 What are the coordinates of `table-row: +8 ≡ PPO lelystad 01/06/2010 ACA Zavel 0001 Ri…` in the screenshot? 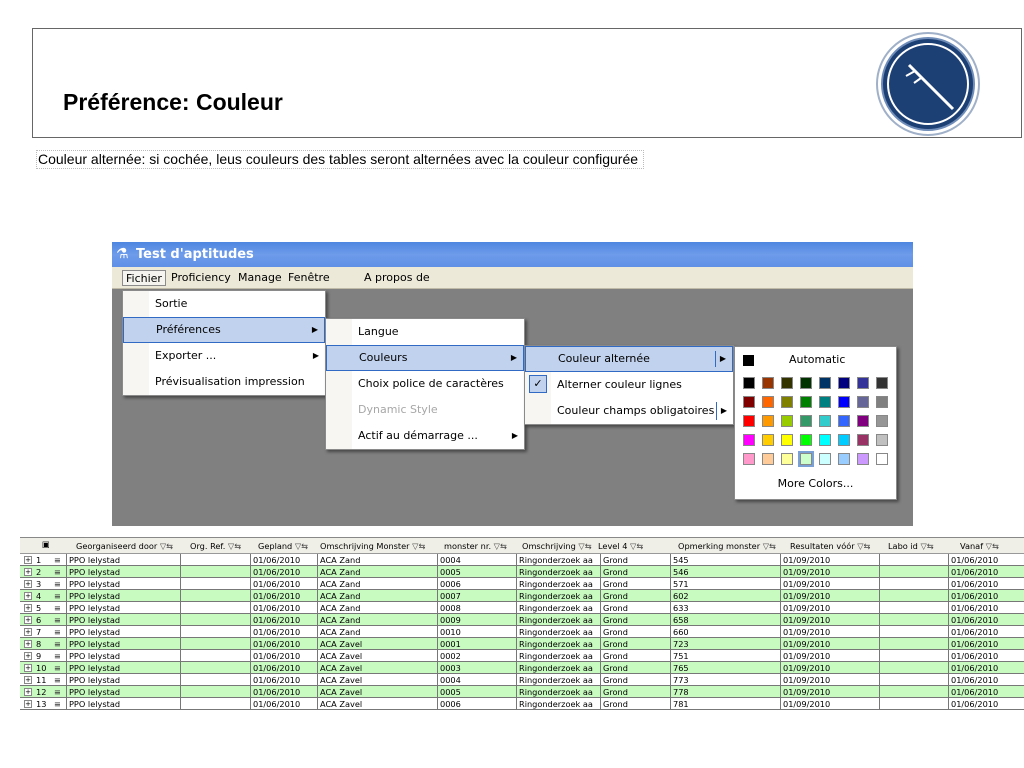 It's located at (522, 644).